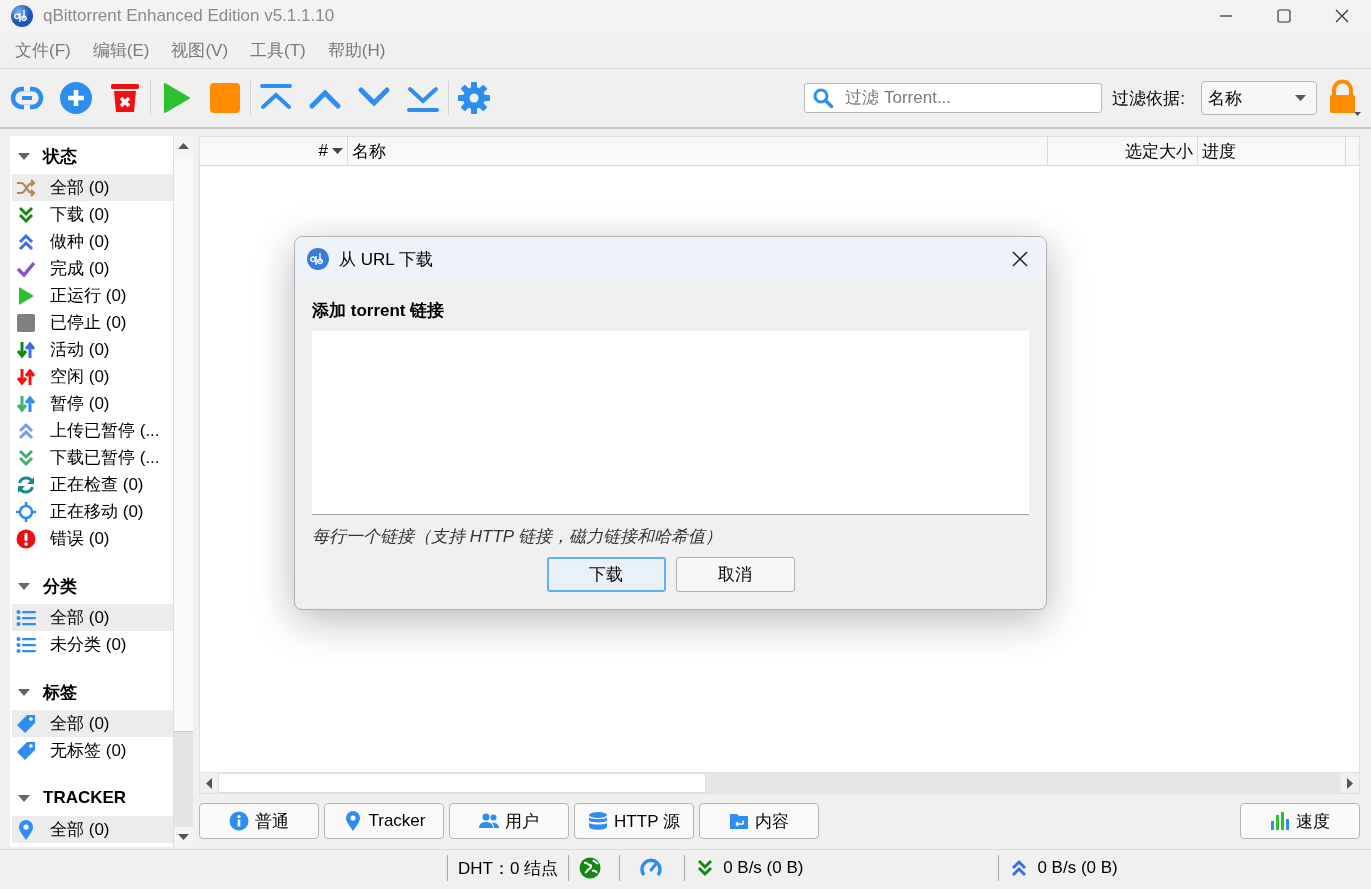 This screenshot has height=889, width=1371. Describe the element at coordinates (93, 403) in the screenshot. I see `filter-item: 暂停 (0)` at that location.